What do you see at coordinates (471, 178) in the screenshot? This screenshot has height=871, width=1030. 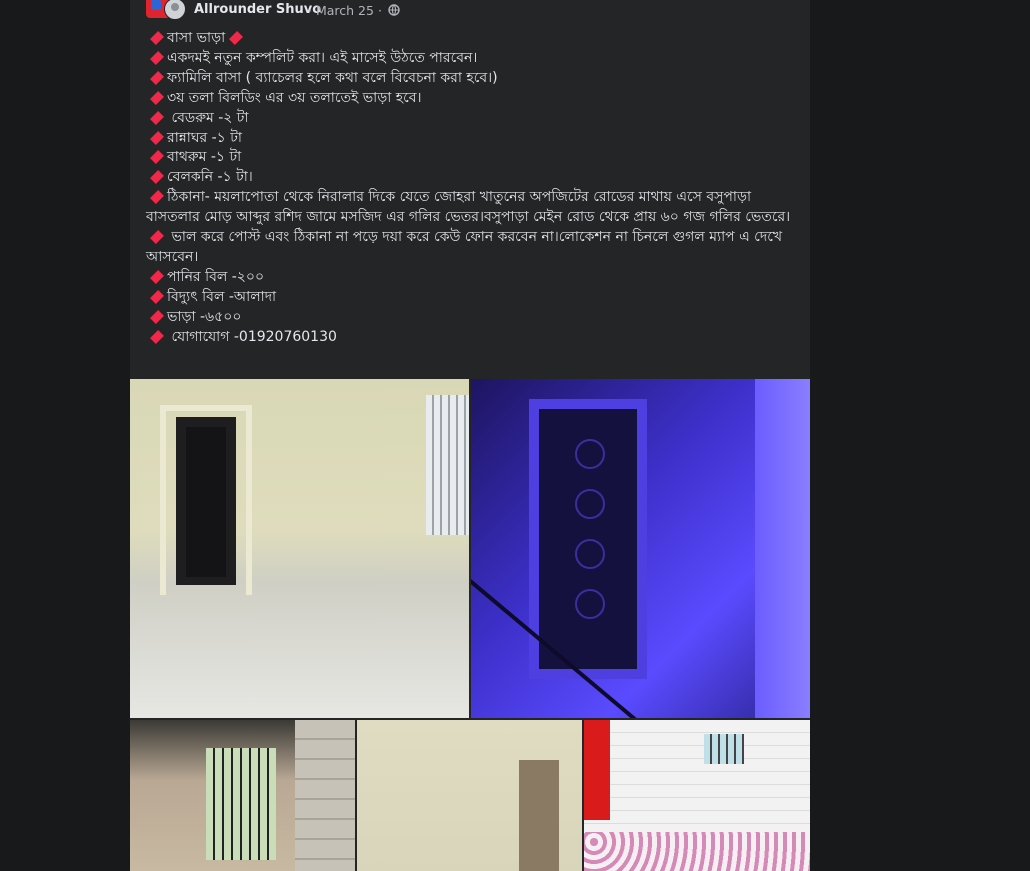 I see `text-line: বেলকনি -১ টা।` at bounding box center [471, 178].